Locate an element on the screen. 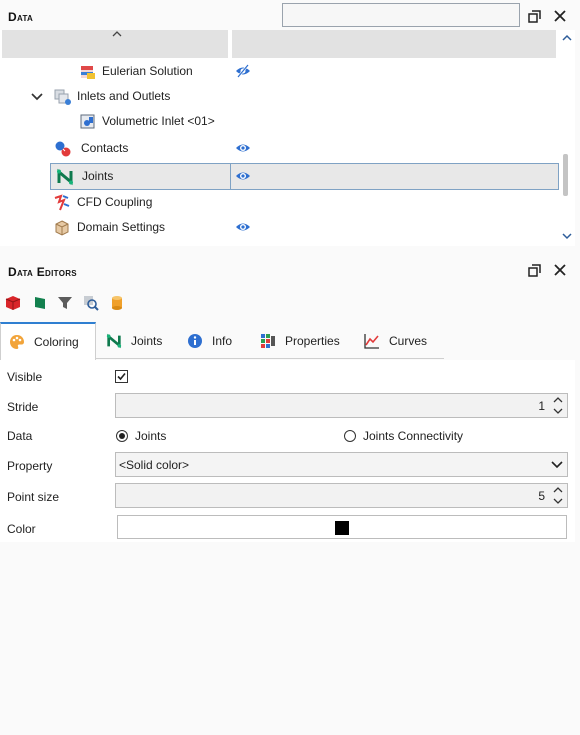 The image size is (580, 735). tree-item-eulerian-solution: Eulerian Solution is located at coordinates (280, 71).